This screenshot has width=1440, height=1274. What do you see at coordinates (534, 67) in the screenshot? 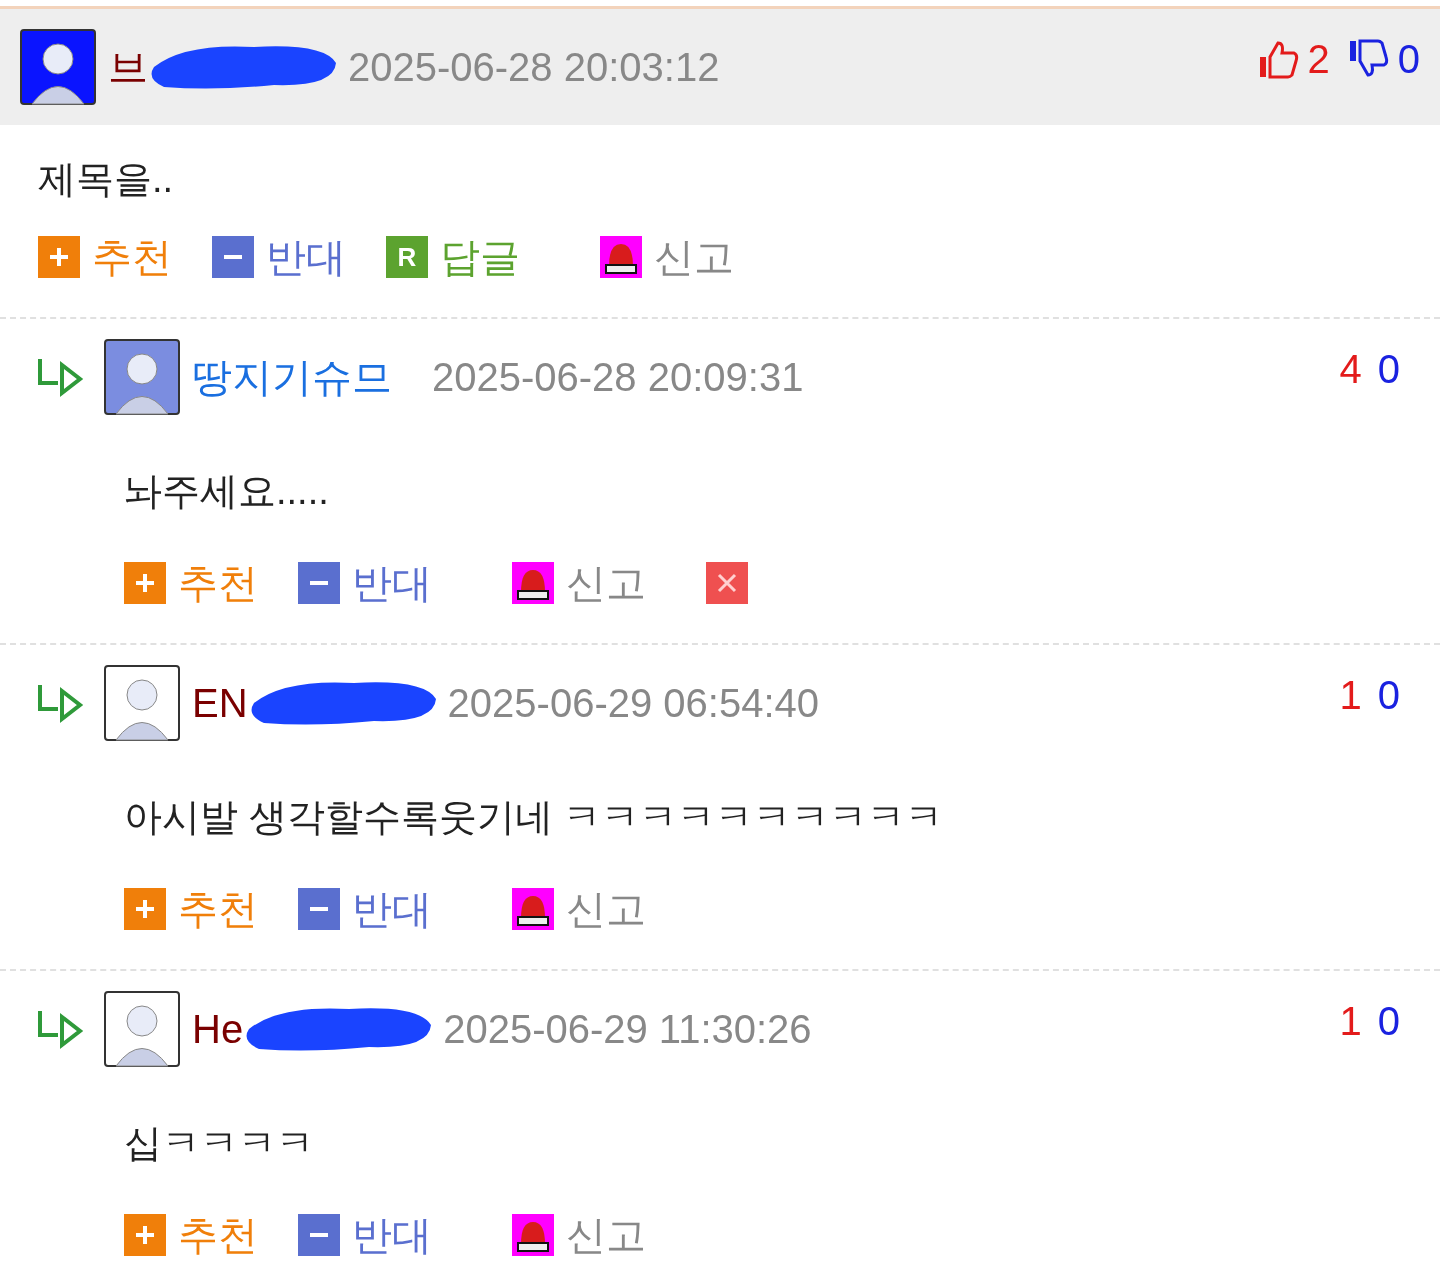
I see `timestamp: 2025-06-28 20:03:12` at bounding box center [534, 67].